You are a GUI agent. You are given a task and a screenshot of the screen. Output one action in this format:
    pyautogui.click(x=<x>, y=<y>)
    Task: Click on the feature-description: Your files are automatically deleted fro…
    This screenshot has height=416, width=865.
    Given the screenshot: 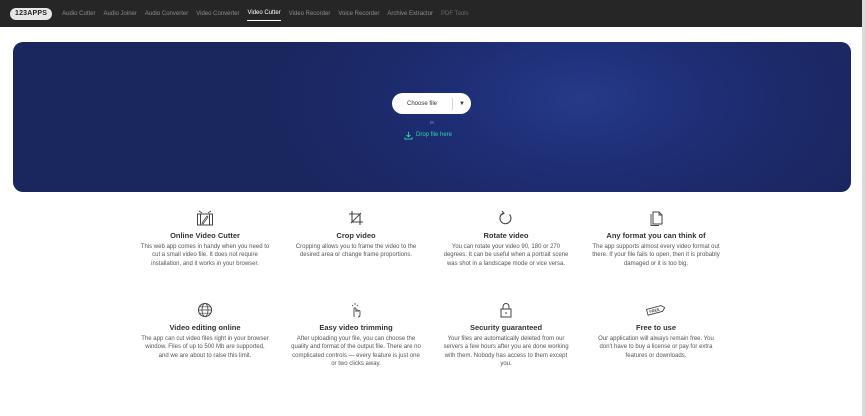 What is the action you would take?
    pyautogui.click(x=506, y=352)
    